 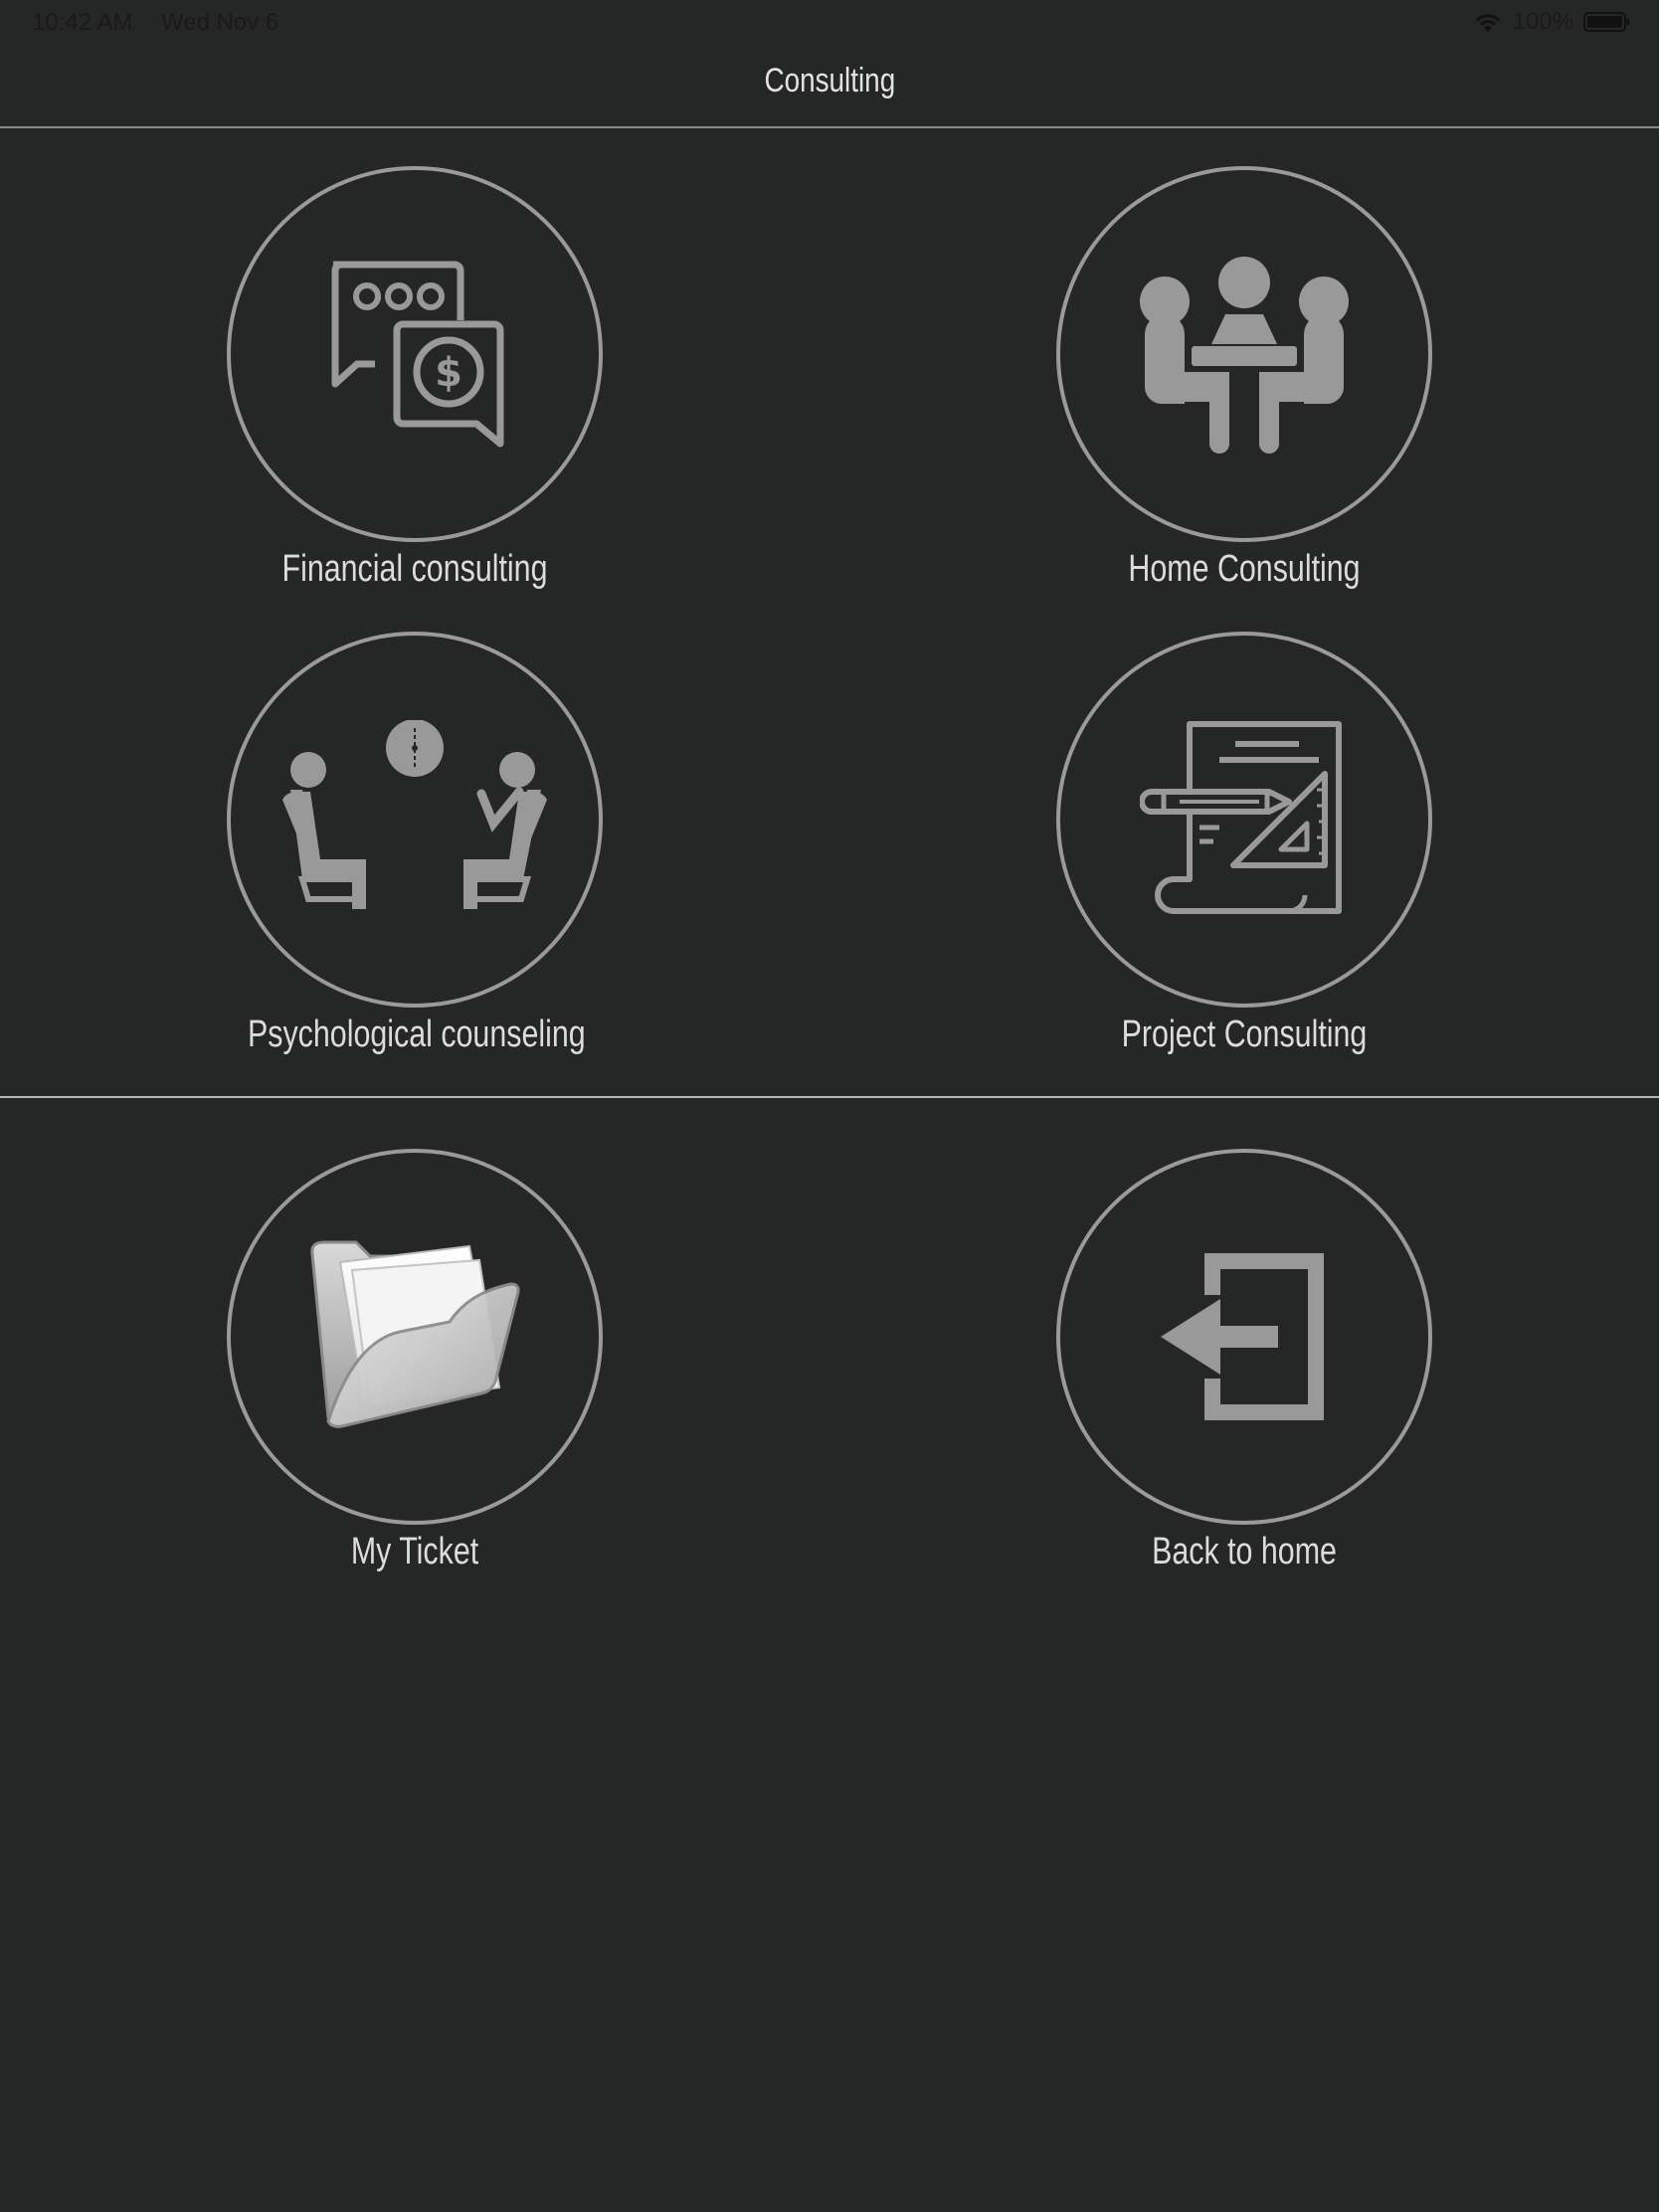 What do you see at coordinates (414, 814) in the screenshot?
I see `counseling-session-icon` at bounding box center [414, 814].